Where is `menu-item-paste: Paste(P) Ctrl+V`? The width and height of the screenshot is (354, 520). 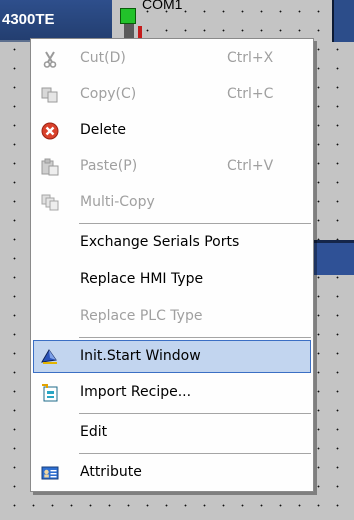 menu-item-paste: Paste(P) Ctrl+V is located at coordinates (172, 167).